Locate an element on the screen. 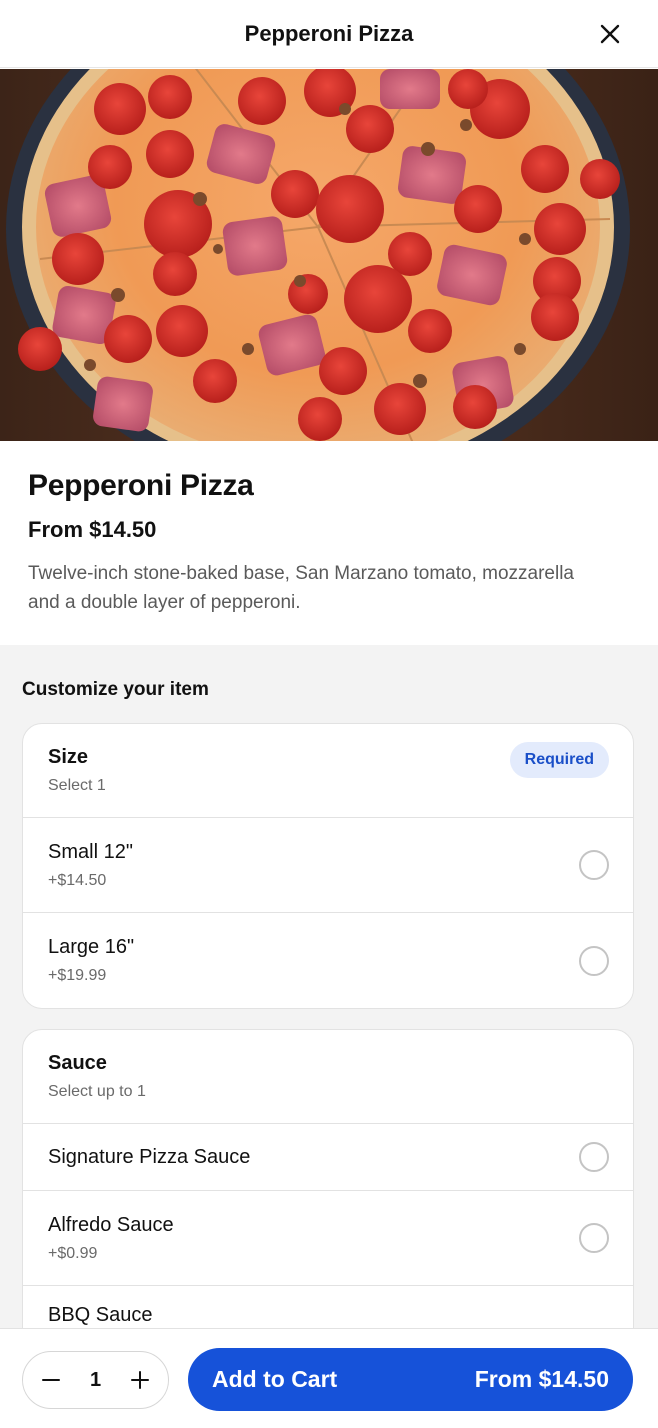  item-price: From $14.50 is located at coordinates (92, 529).